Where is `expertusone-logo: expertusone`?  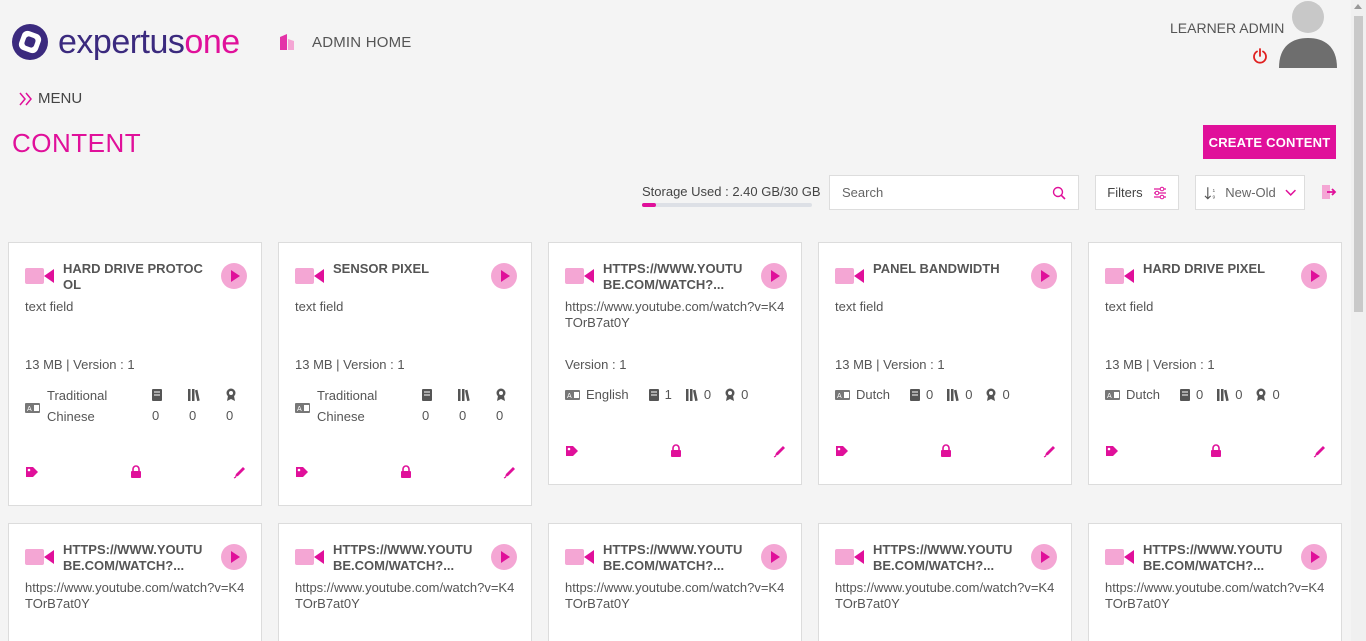
expertusone-logo: expertusone is located at coordinates (126, 42).